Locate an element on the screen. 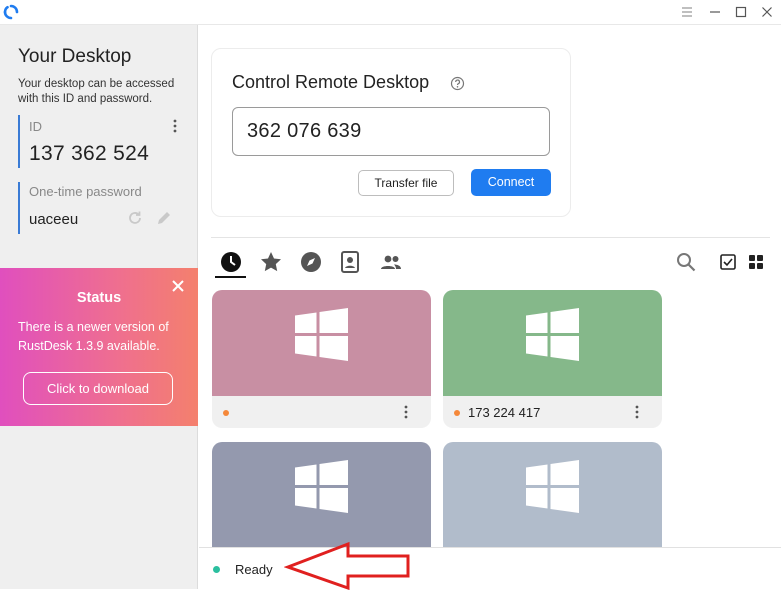  menu-icon is located at coordinates (687, 12).